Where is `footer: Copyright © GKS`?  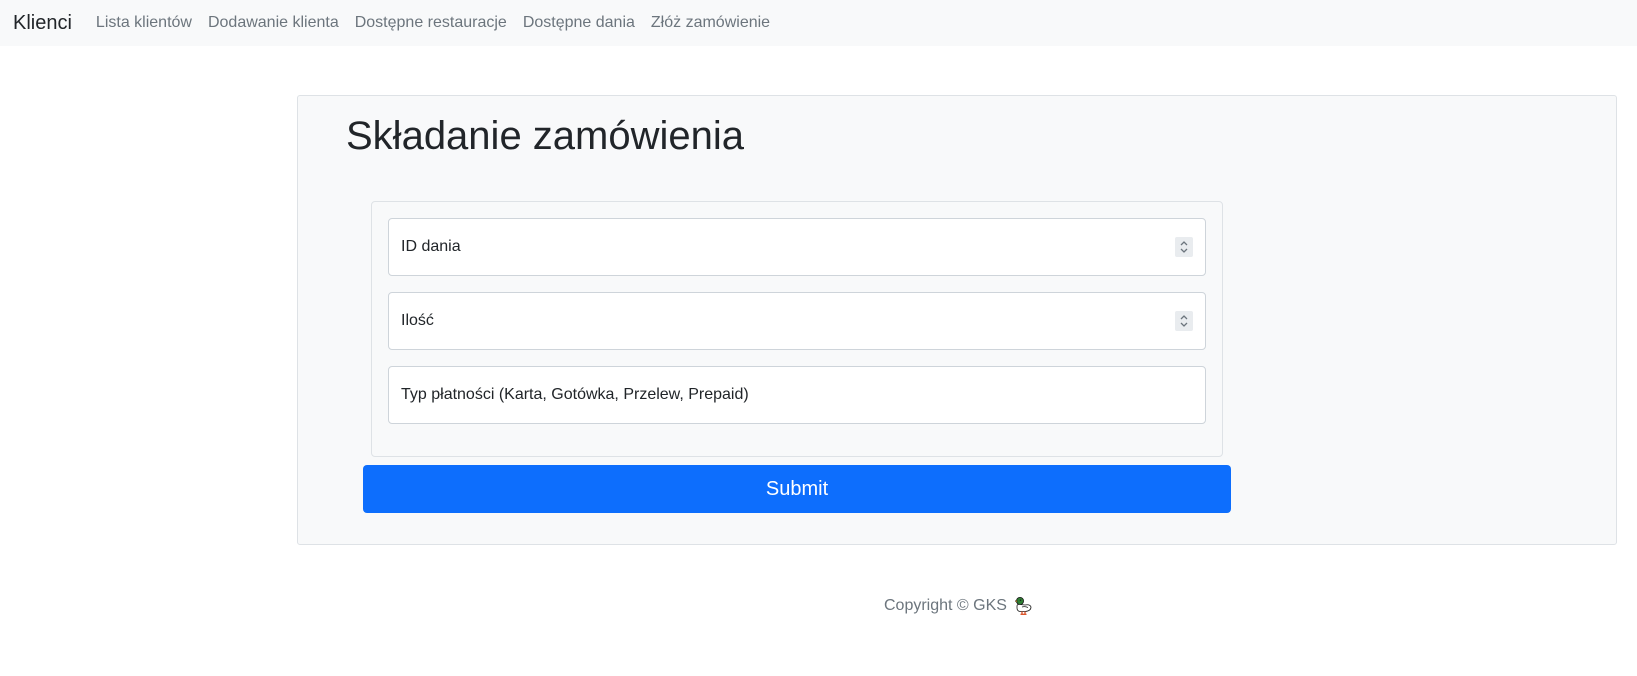 footer: Copyright © GKS is located at coordinates (958, 606).